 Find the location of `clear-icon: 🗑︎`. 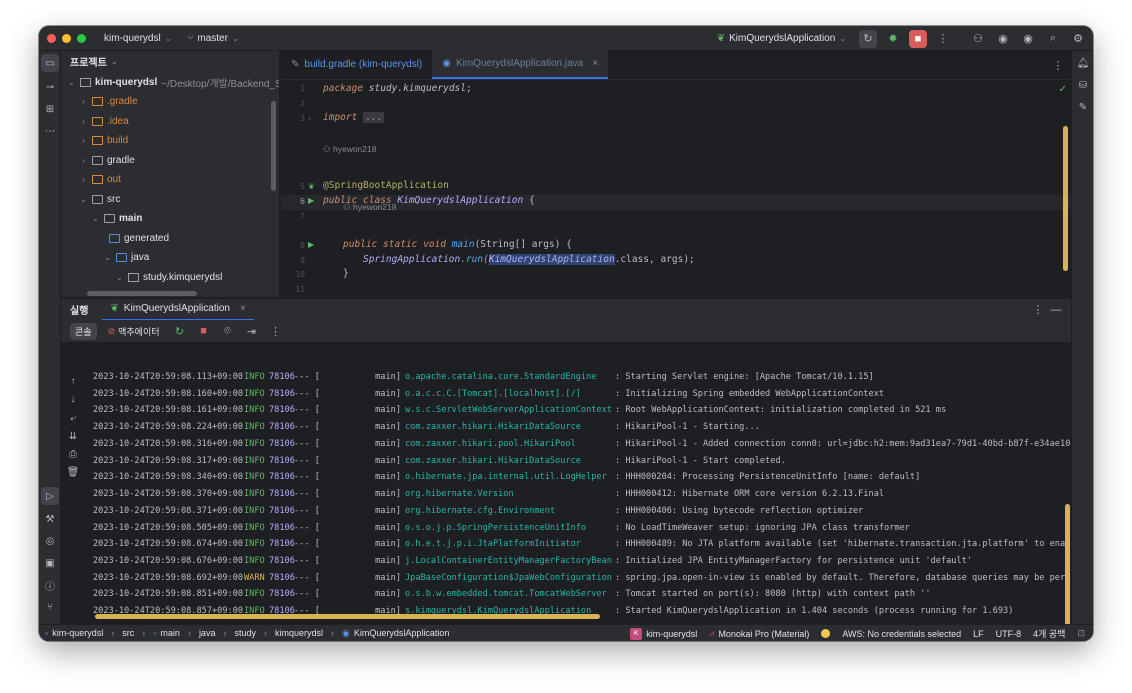

clear-icon: 🗑︎ is located at coordinates (73, 472).